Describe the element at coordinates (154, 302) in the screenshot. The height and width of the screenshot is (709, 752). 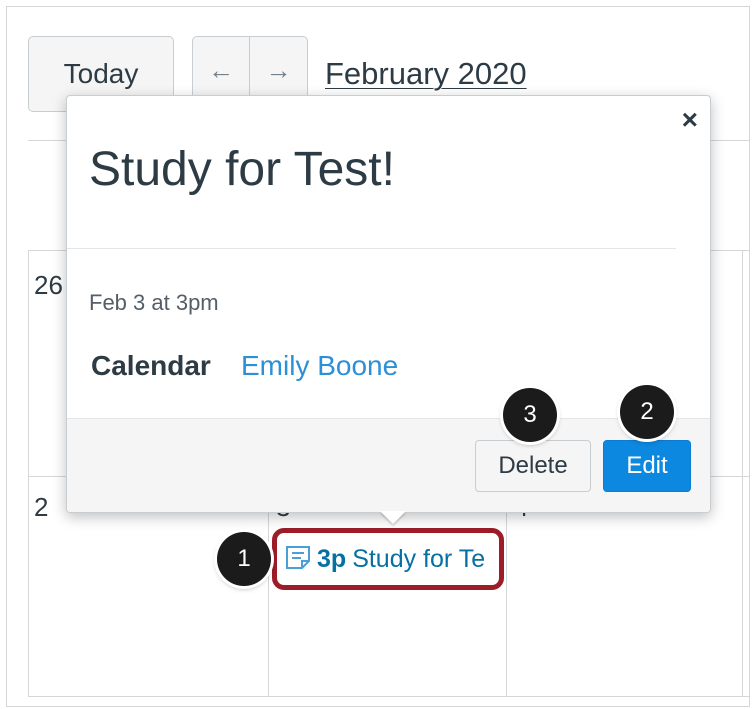
I see `event-date: Feb 3 at 3pm` at that location.